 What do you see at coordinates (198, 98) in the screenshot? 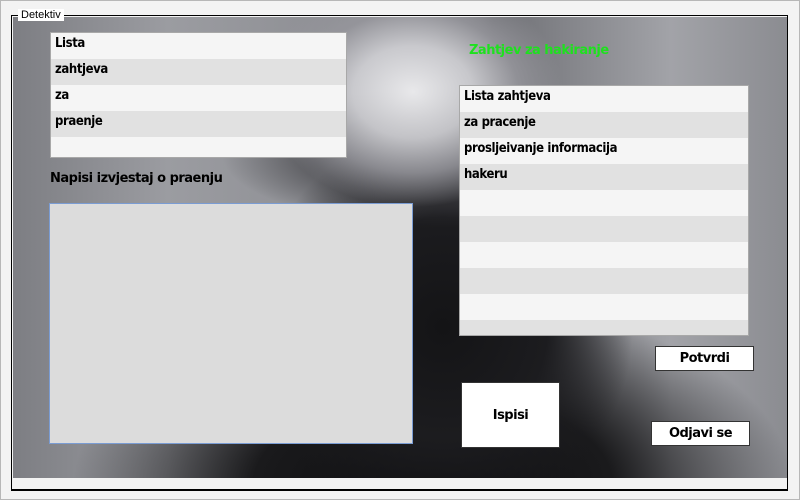
I see `list-item: za` at bounding box center [198, 98].